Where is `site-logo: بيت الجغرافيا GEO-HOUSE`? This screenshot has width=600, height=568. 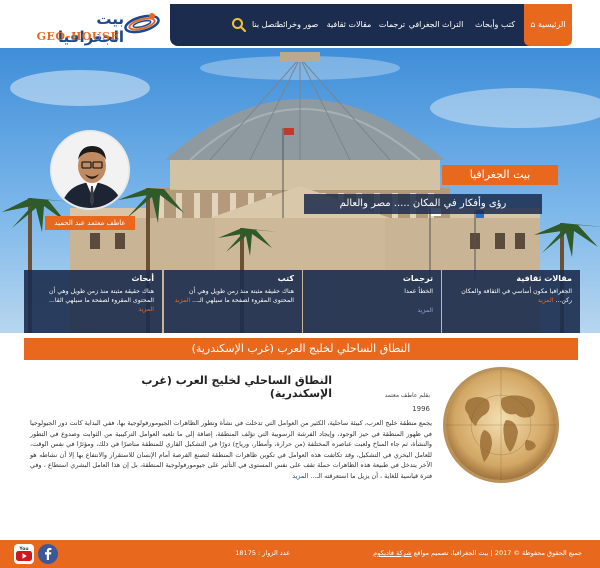 site-logo: بيت الجغرافيا GEO-HOUSE is located at coordinates (95, 25).